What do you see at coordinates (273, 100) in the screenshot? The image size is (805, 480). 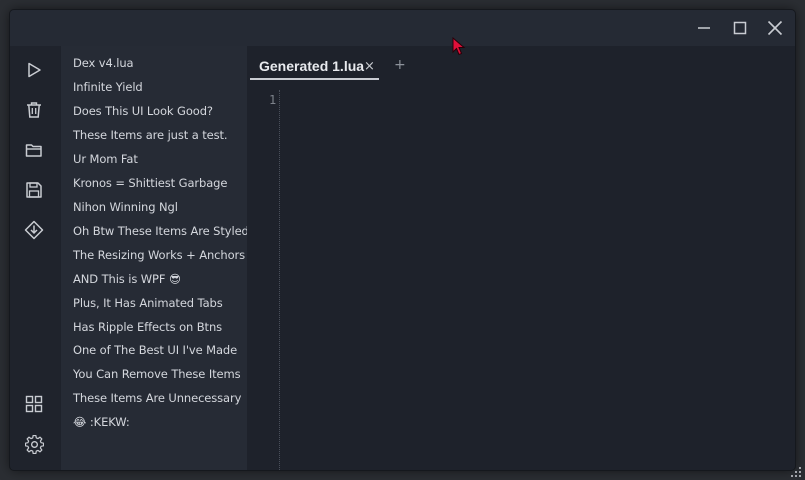 I see `line-number: 1` at bounding box center [273, 100].